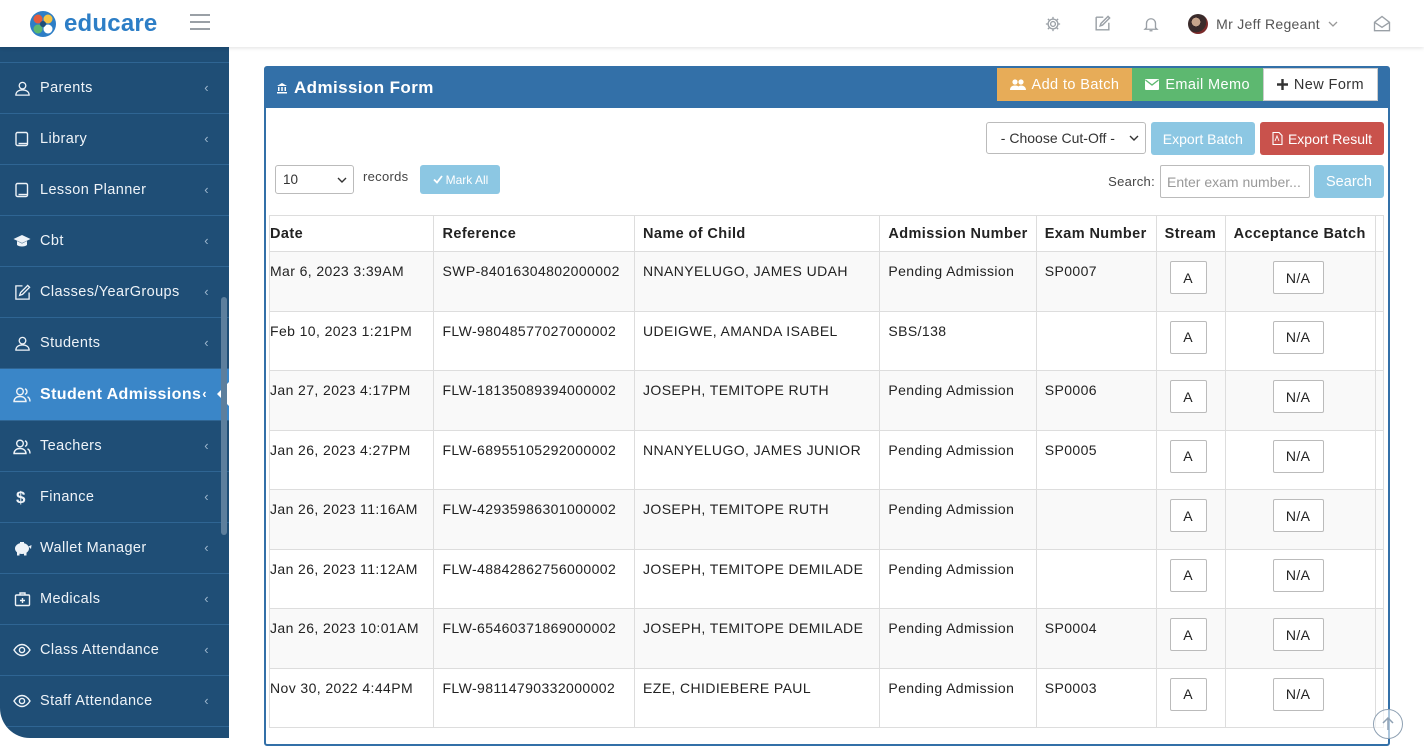  What do you see at coordinates (1096, 233) in the screenshot?
I see `column-header-exam-number: Exam Number` at bounding box center [1096, 233].